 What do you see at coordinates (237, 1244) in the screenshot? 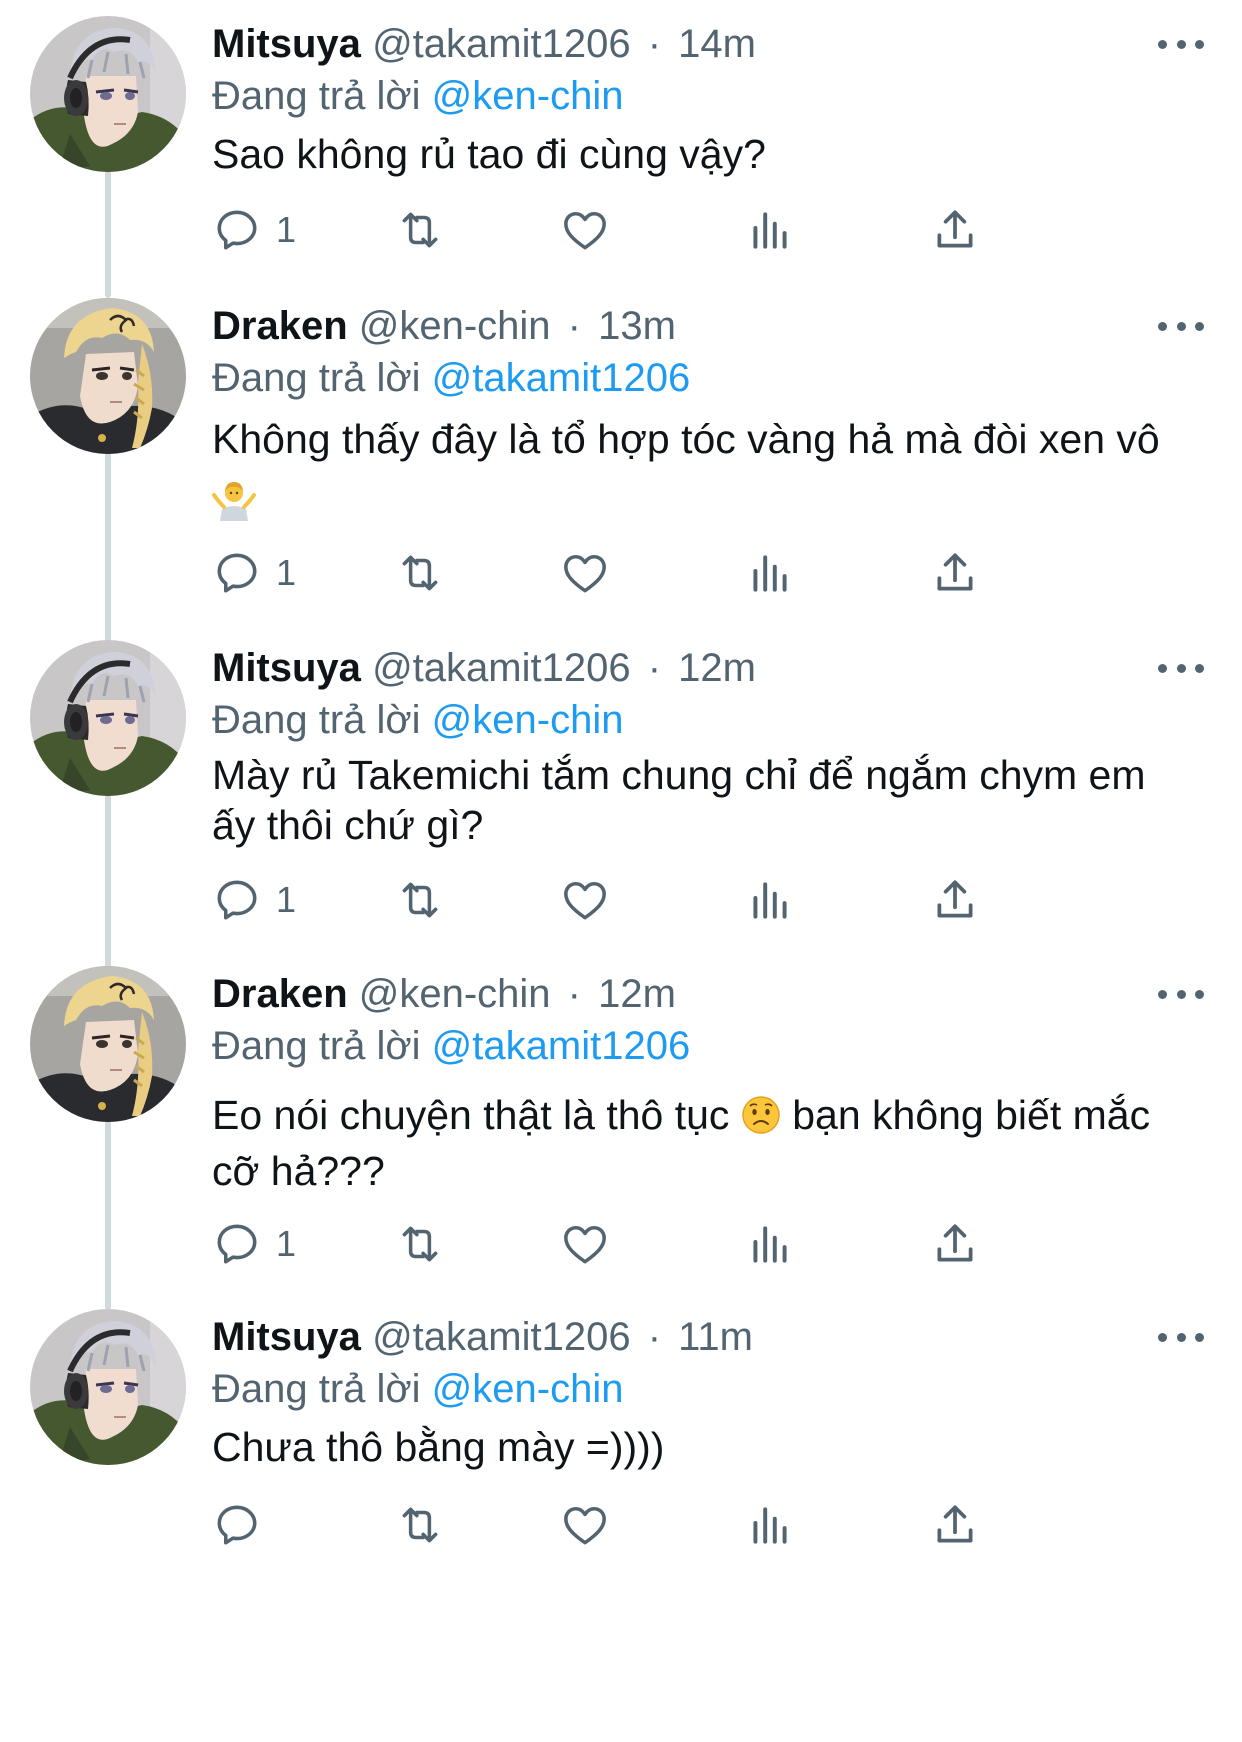
I see `reply-icon` at bounding box center [237, 1244].